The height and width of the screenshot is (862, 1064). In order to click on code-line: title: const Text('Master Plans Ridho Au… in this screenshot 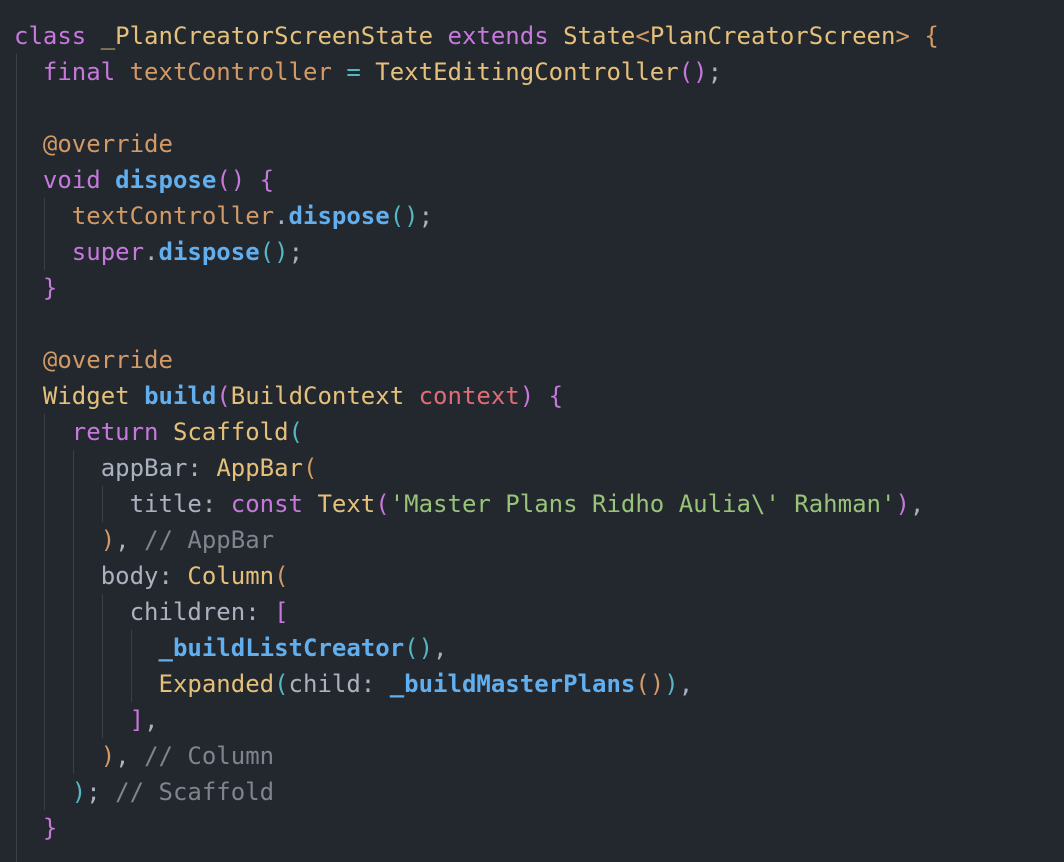, I will do `click(469, 504)`.